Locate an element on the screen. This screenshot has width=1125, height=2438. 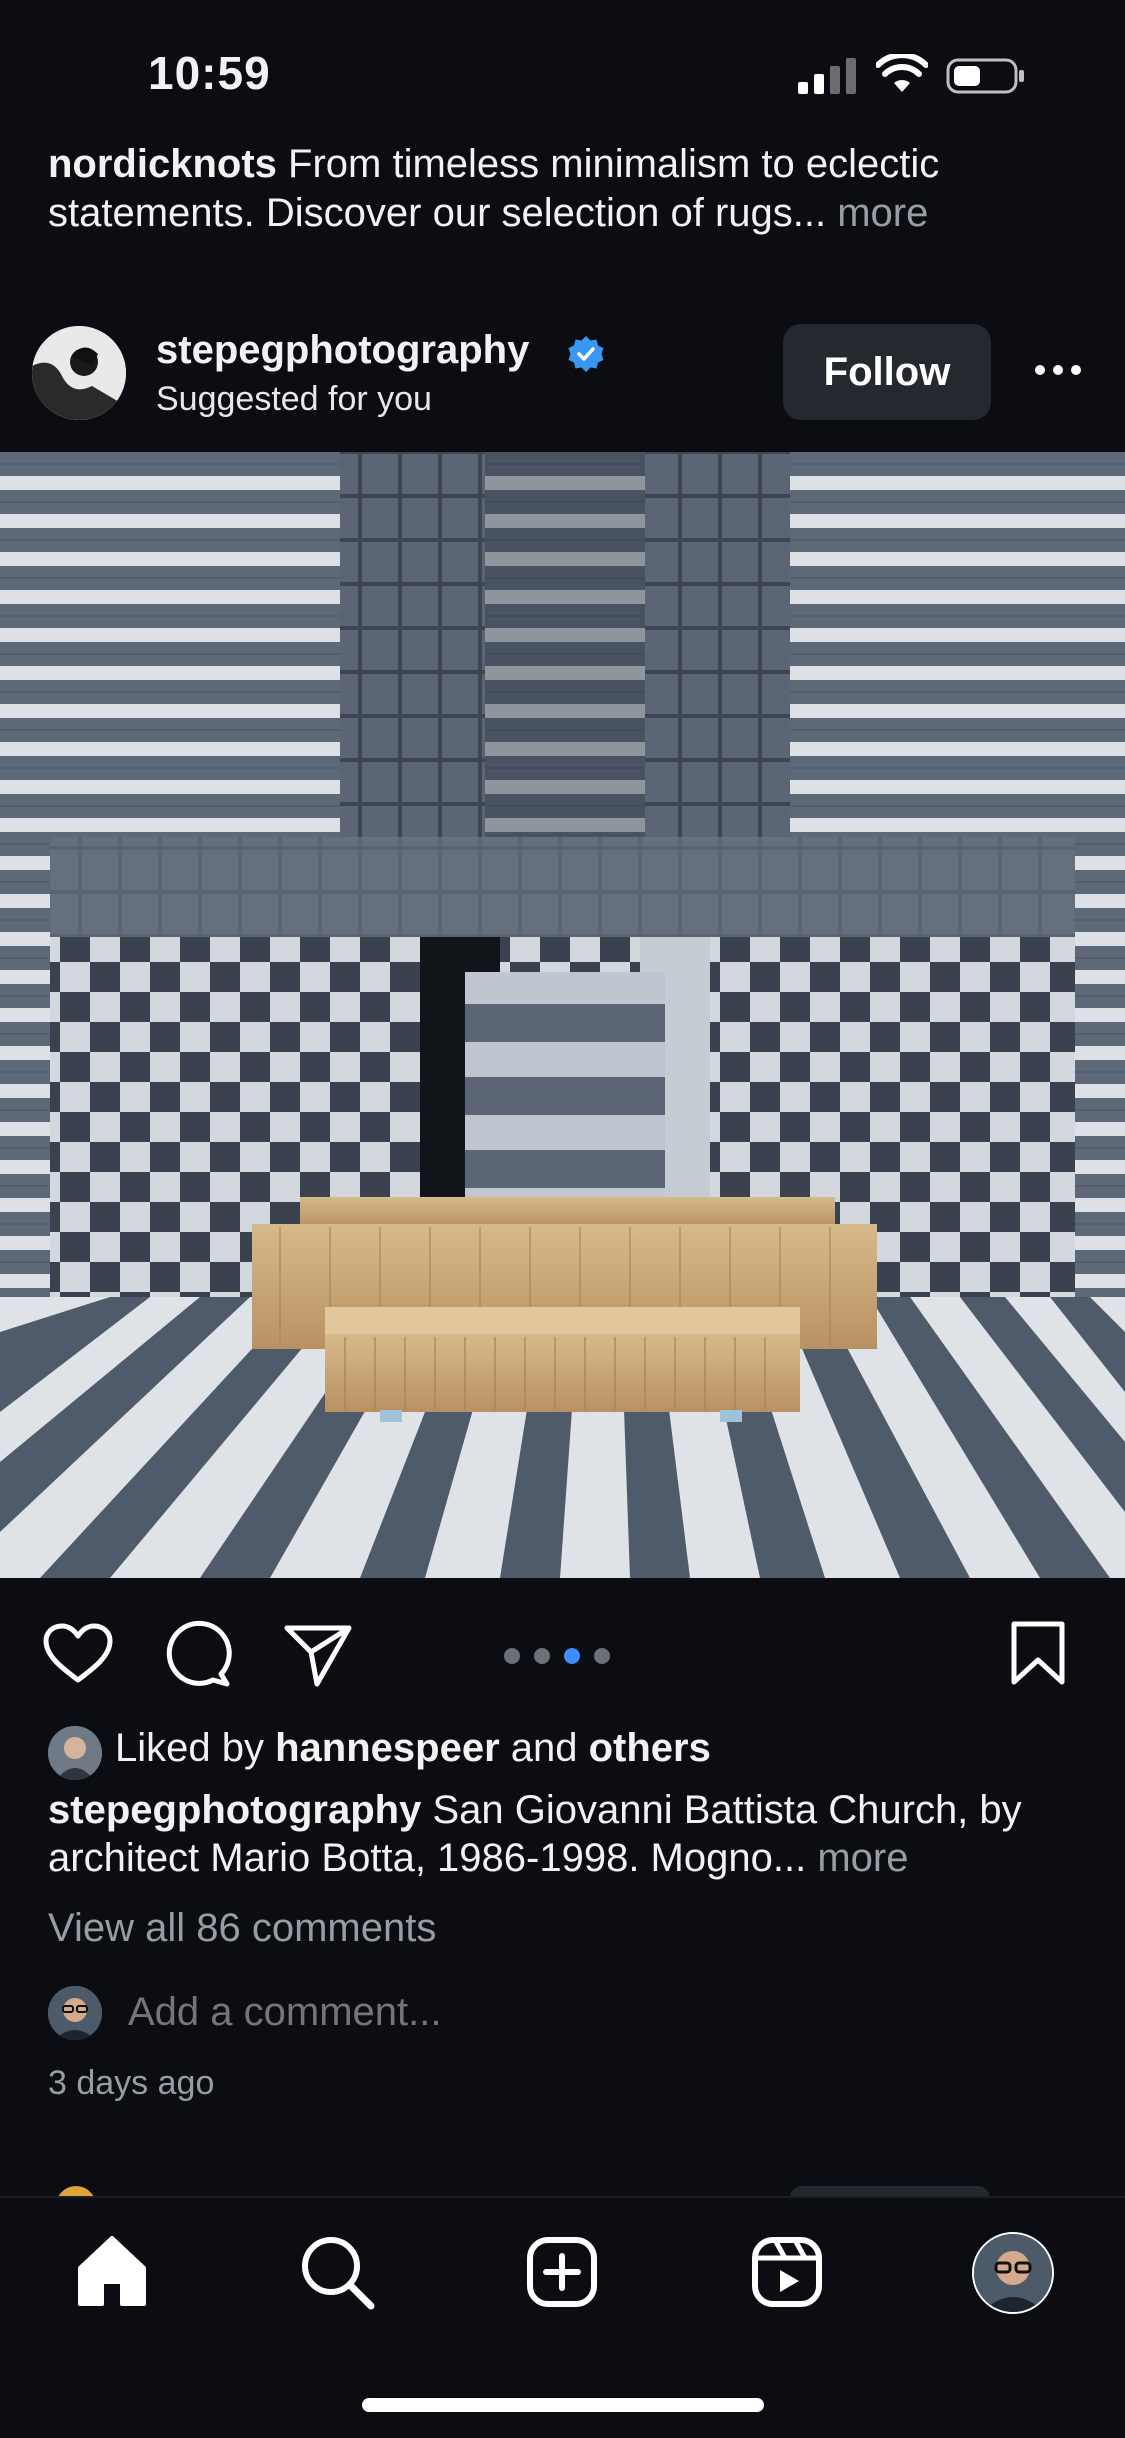
reels-icon is located at coordinates (787, 2272).